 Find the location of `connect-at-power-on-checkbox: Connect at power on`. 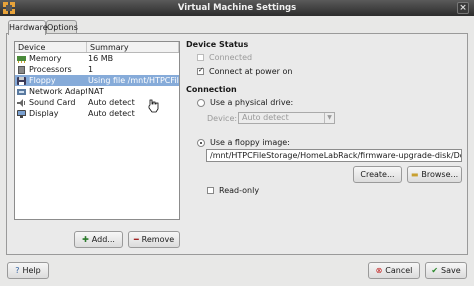

connect-at-power-on-checkbox: Connect at power on is located at coordinates (244, 71).